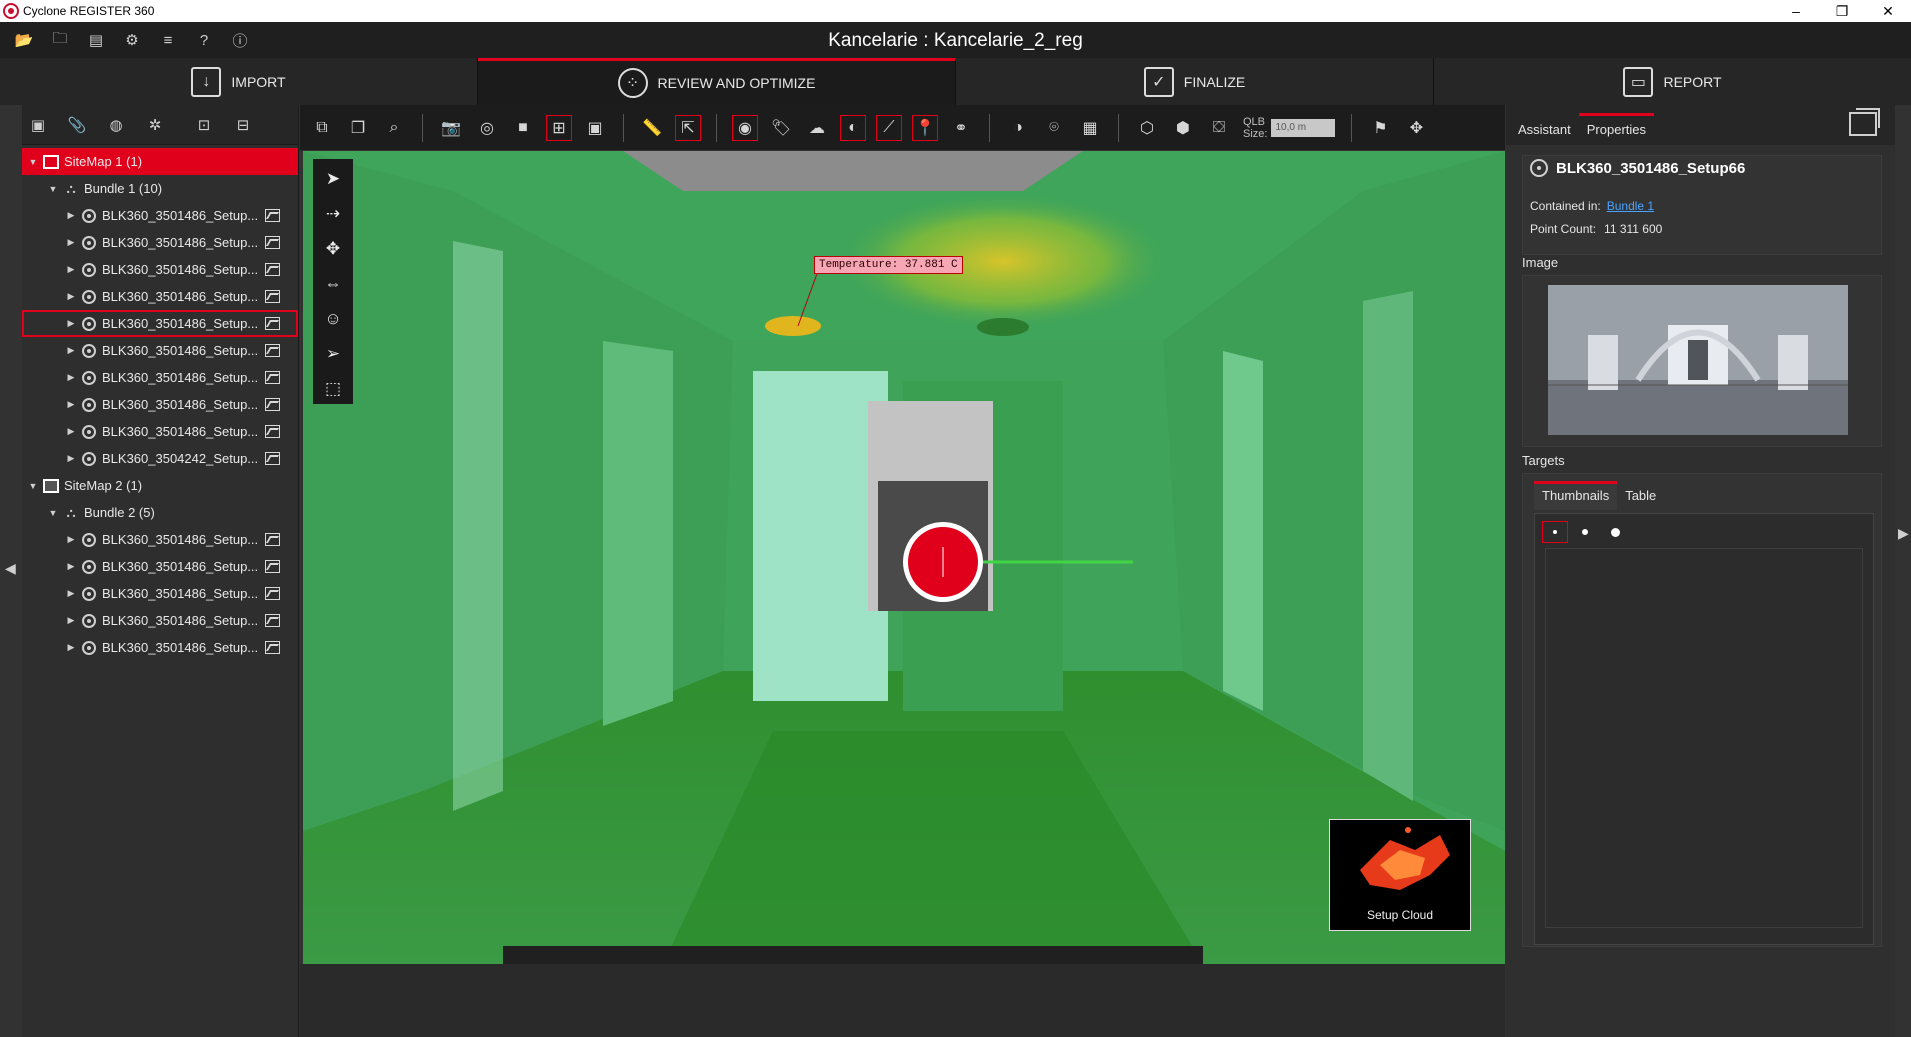 Image resolution: width=1911 pixels, height=1037 pixels. I want to click on cube-view-icon: ⬡, so click(1147, 128).